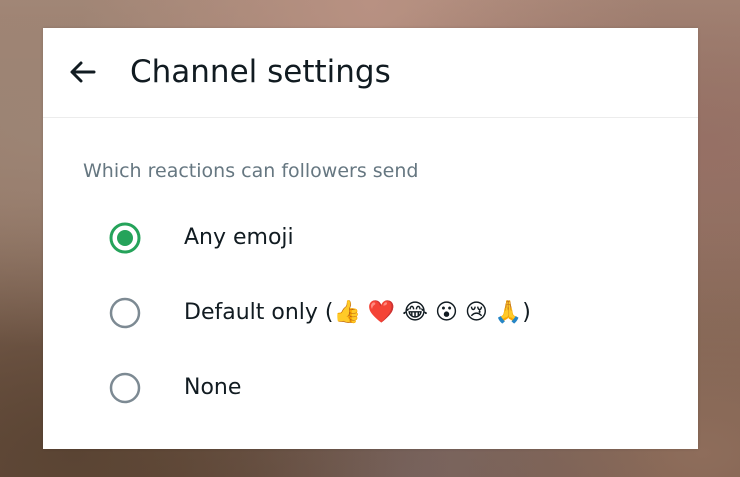 This screenshot has height=477, width=740. Describe the element at coordinates (357, 312) in the screenshot. I see `option-label: Default only (👍 ❤️ 😂 😮 😢 🙏)` at that location.